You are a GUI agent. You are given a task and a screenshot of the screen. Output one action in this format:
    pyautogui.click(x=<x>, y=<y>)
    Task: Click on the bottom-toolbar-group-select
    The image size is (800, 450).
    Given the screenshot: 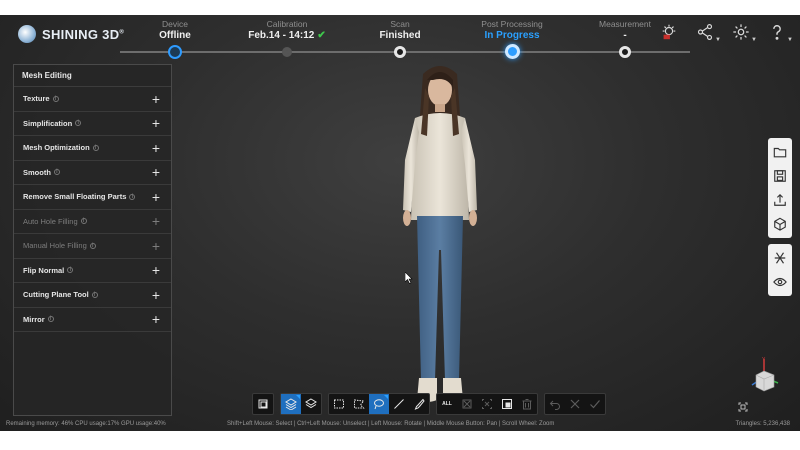 What is the action you would take?
    pyautogui.click(x=379, y=404)
    